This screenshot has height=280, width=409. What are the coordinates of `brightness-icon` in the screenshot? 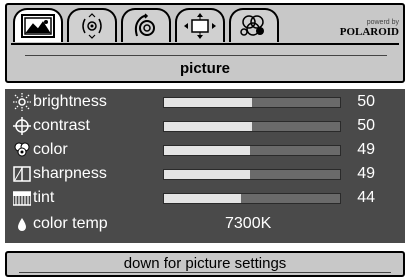 It's located at (22, 102).